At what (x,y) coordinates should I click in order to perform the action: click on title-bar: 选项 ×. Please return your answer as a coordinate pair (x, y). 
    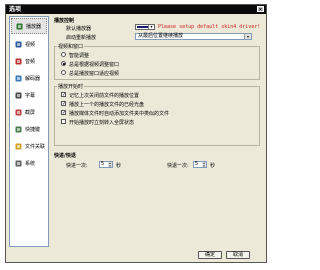
    Looking at the image, I should click on (136, 9).